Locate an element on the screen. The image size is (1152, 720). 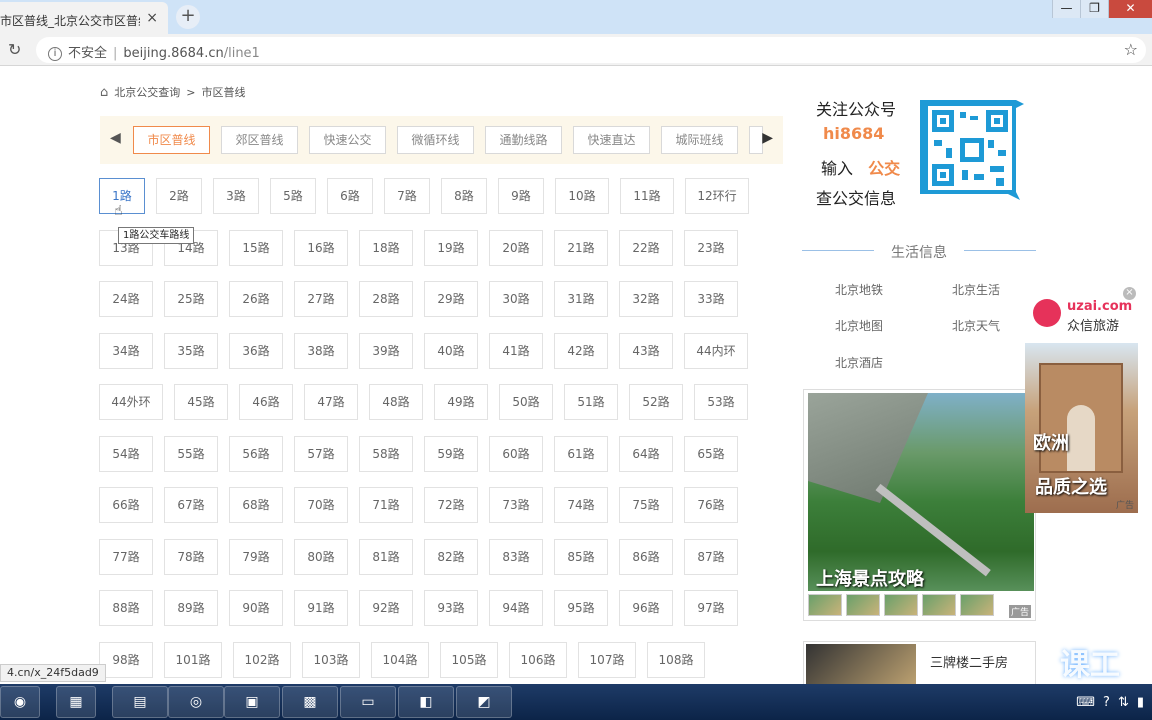
home-icon: ⌂ is located at coordinates (104, 92).